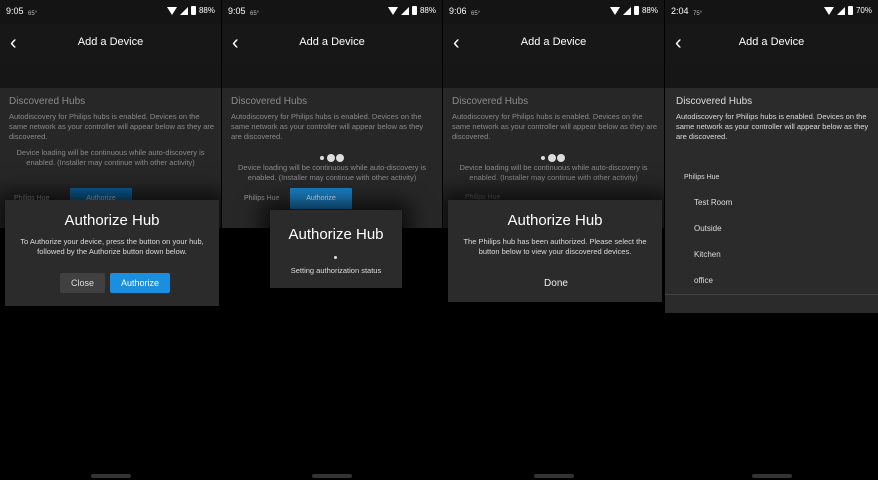 Image resolution: width=878 pixels, height=480 pixels. Describe the element at coordinates (707, 254) in the screenshot. I see `room-item: Kitchen` at that location.